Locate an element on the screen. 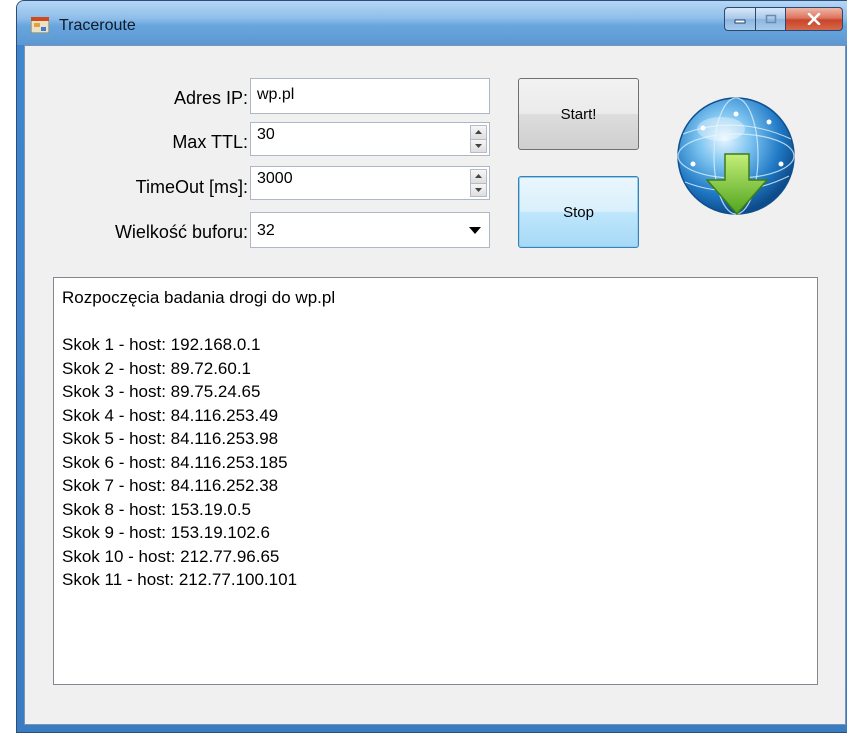  timeout-up-button is located at coordinates (478, 176).